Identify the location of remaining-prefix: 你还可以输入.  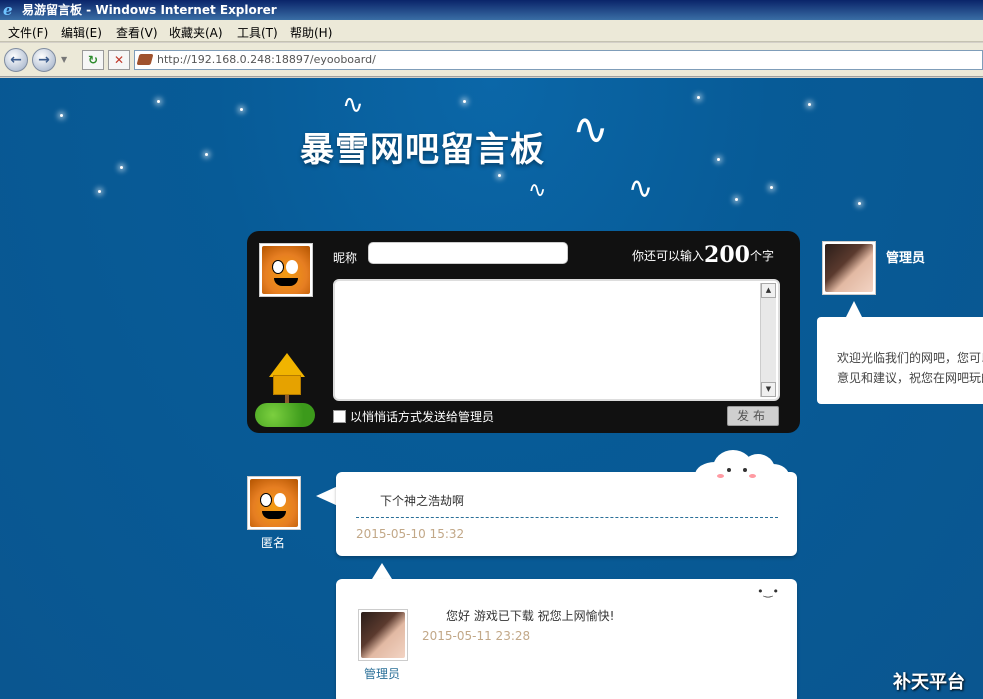
(668, 256).